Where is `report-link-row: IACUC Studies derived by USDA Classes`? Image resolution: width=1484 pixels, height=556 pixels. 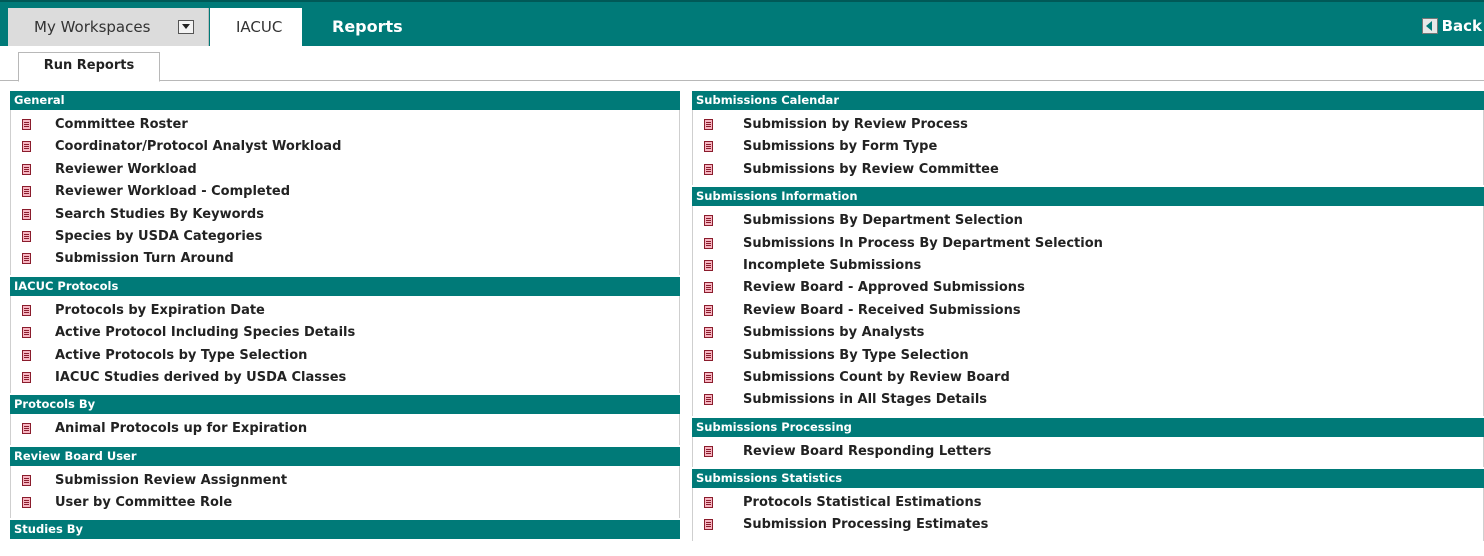 report-link-row: IACUC Studies derived by USDA Classes is located at coordinates (345, 378).